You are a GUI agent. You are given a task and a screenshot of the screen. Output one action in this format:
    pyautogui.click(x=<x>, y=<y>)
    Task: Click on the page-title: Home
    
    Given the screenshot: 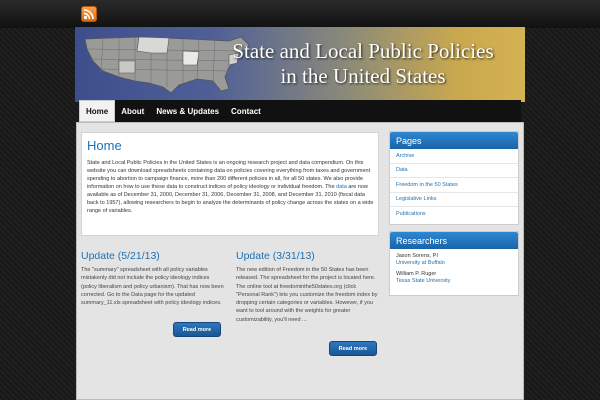 What is the action you would take?
    pyautogui.click(x=104, y=145)
    